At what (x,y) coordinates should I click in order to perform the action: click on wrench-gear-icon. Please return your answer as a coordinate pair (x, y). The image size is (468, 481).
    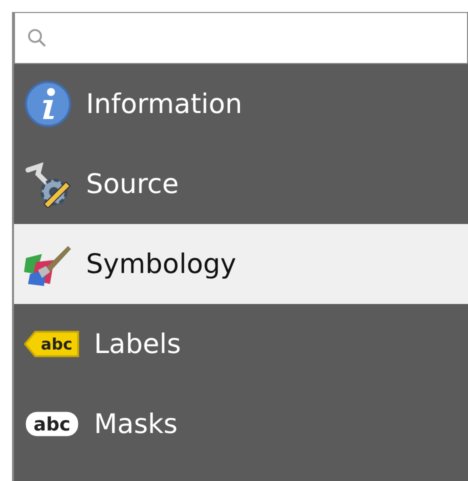
    Looking at the image, I should click on (48, 184).